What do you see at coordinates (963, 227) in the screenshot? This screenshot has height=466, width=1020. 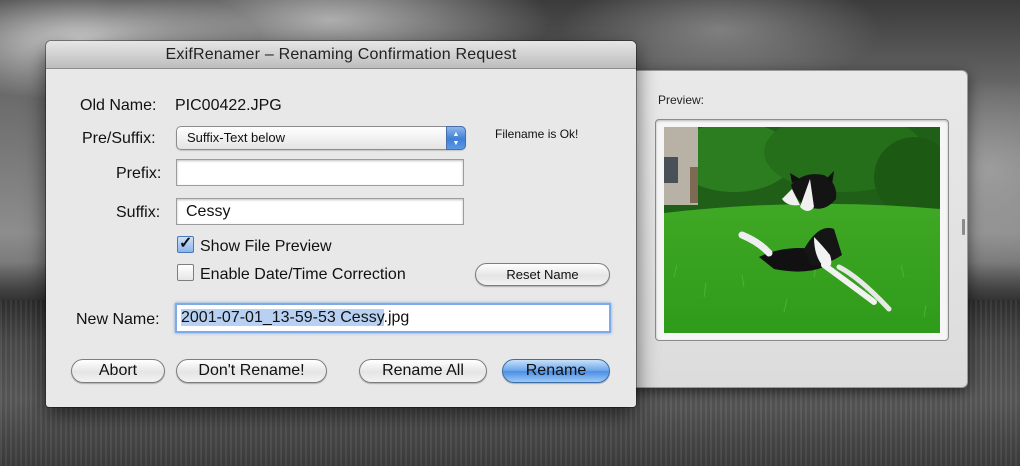 I see `drawer-resize-grip` at bounding box center [963, 227].